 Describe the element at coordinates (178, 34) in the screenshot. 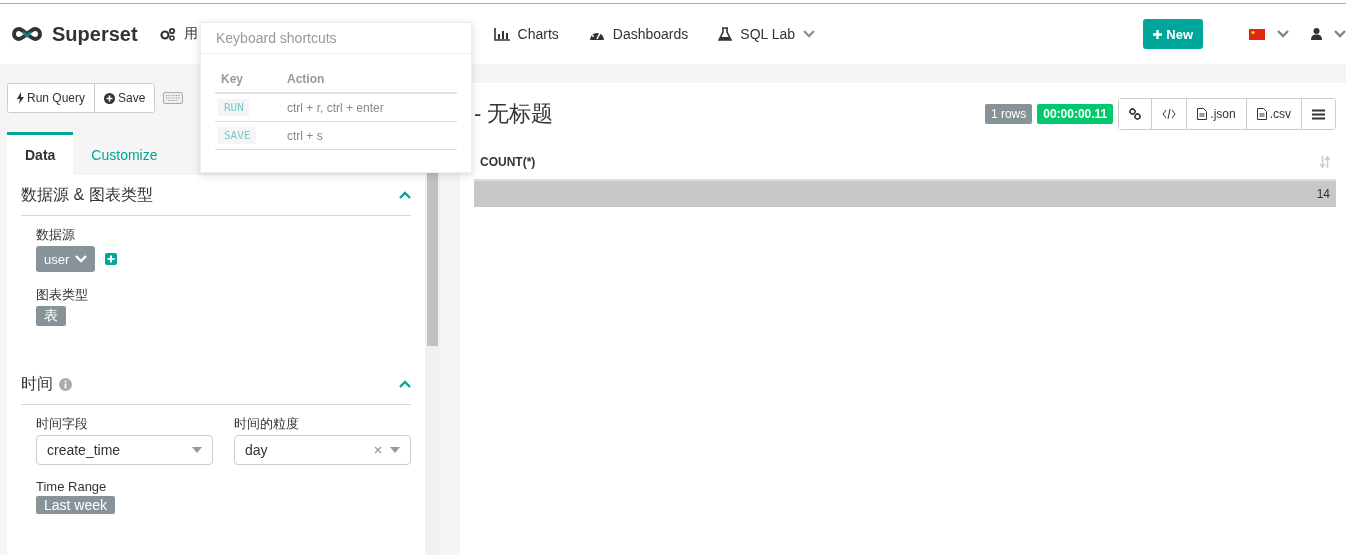

I see `nav-item: 用` at that location.